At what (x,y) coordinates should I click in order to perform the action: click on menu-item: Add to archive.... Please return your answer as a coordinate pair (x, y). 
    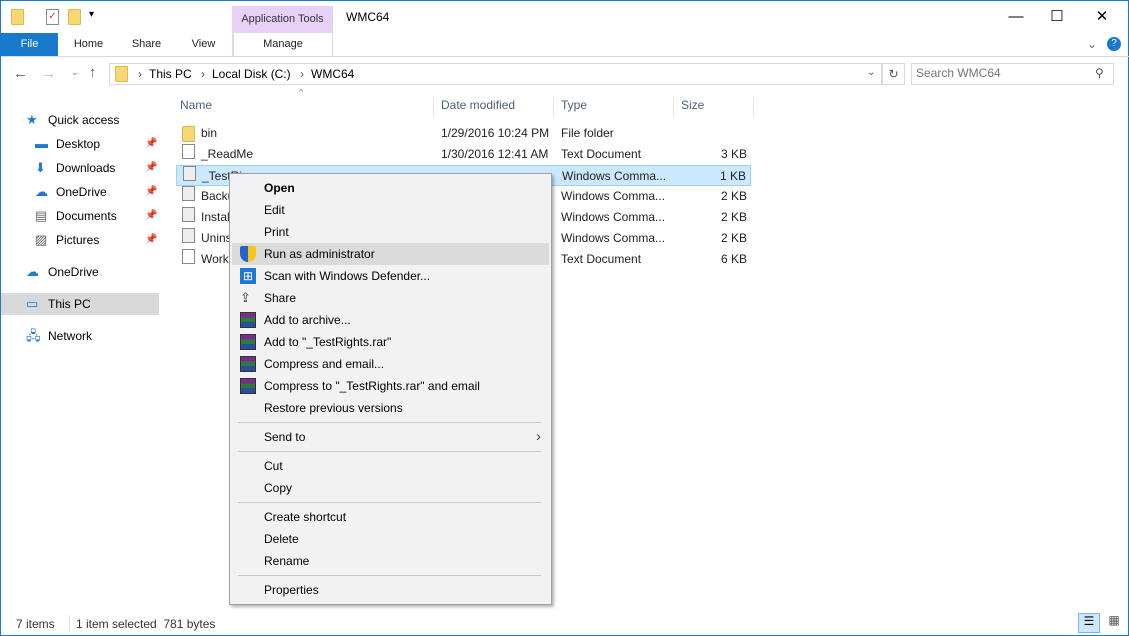
    Looking at the image, I should click on (390, 320).